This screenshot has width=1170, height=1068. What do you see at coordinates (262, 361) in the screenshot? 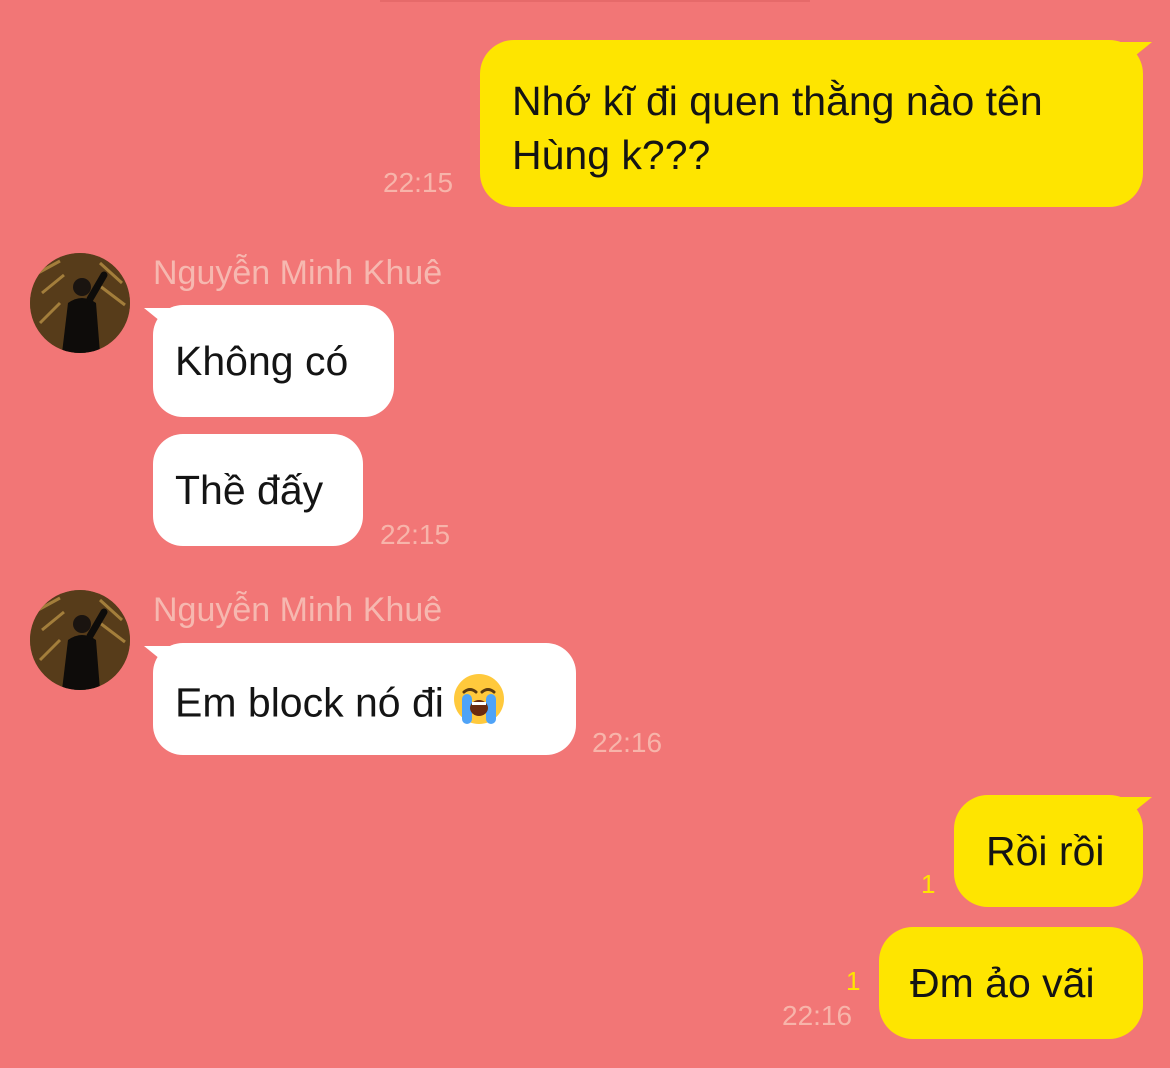
I see `message-text: Không có` at bounding box center [262, 361].